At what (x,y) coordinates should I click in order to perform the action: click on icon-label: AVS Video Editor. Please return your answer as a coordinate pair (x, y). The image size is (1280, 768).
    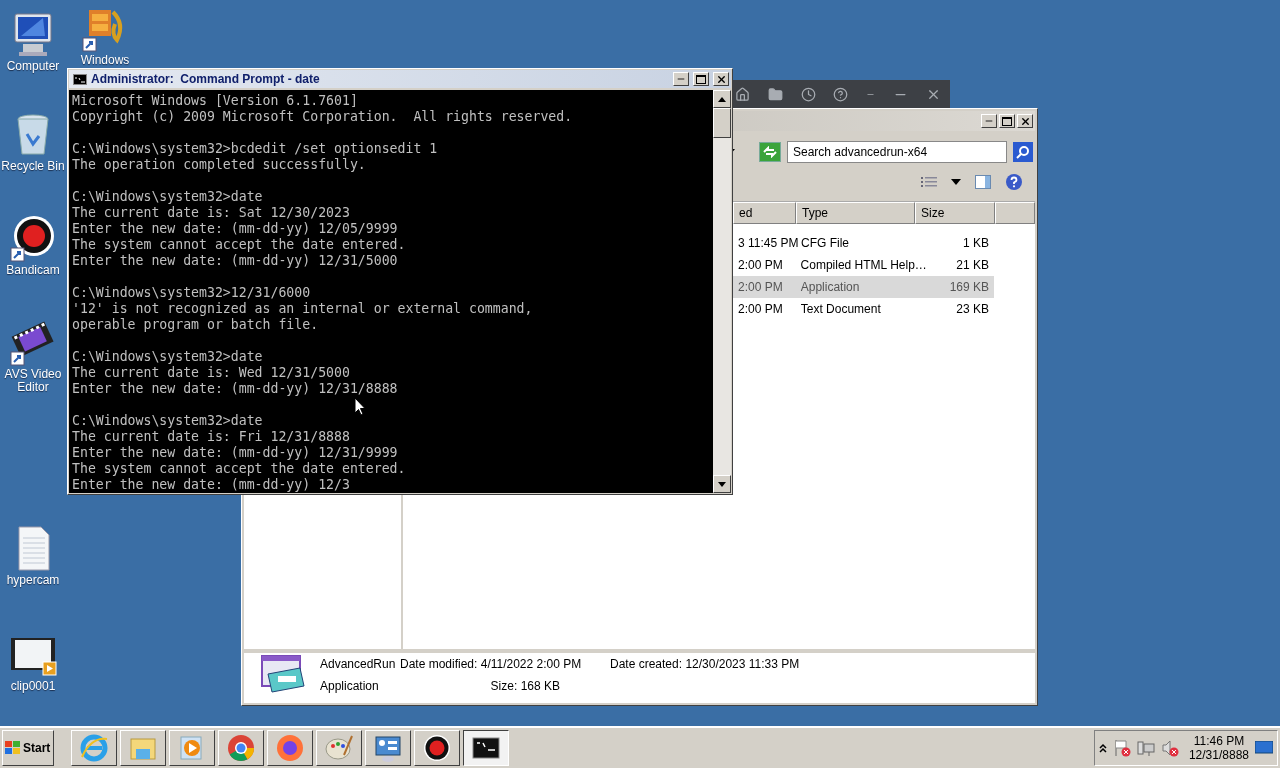
    Looking at the image, I should click on (33, 381).